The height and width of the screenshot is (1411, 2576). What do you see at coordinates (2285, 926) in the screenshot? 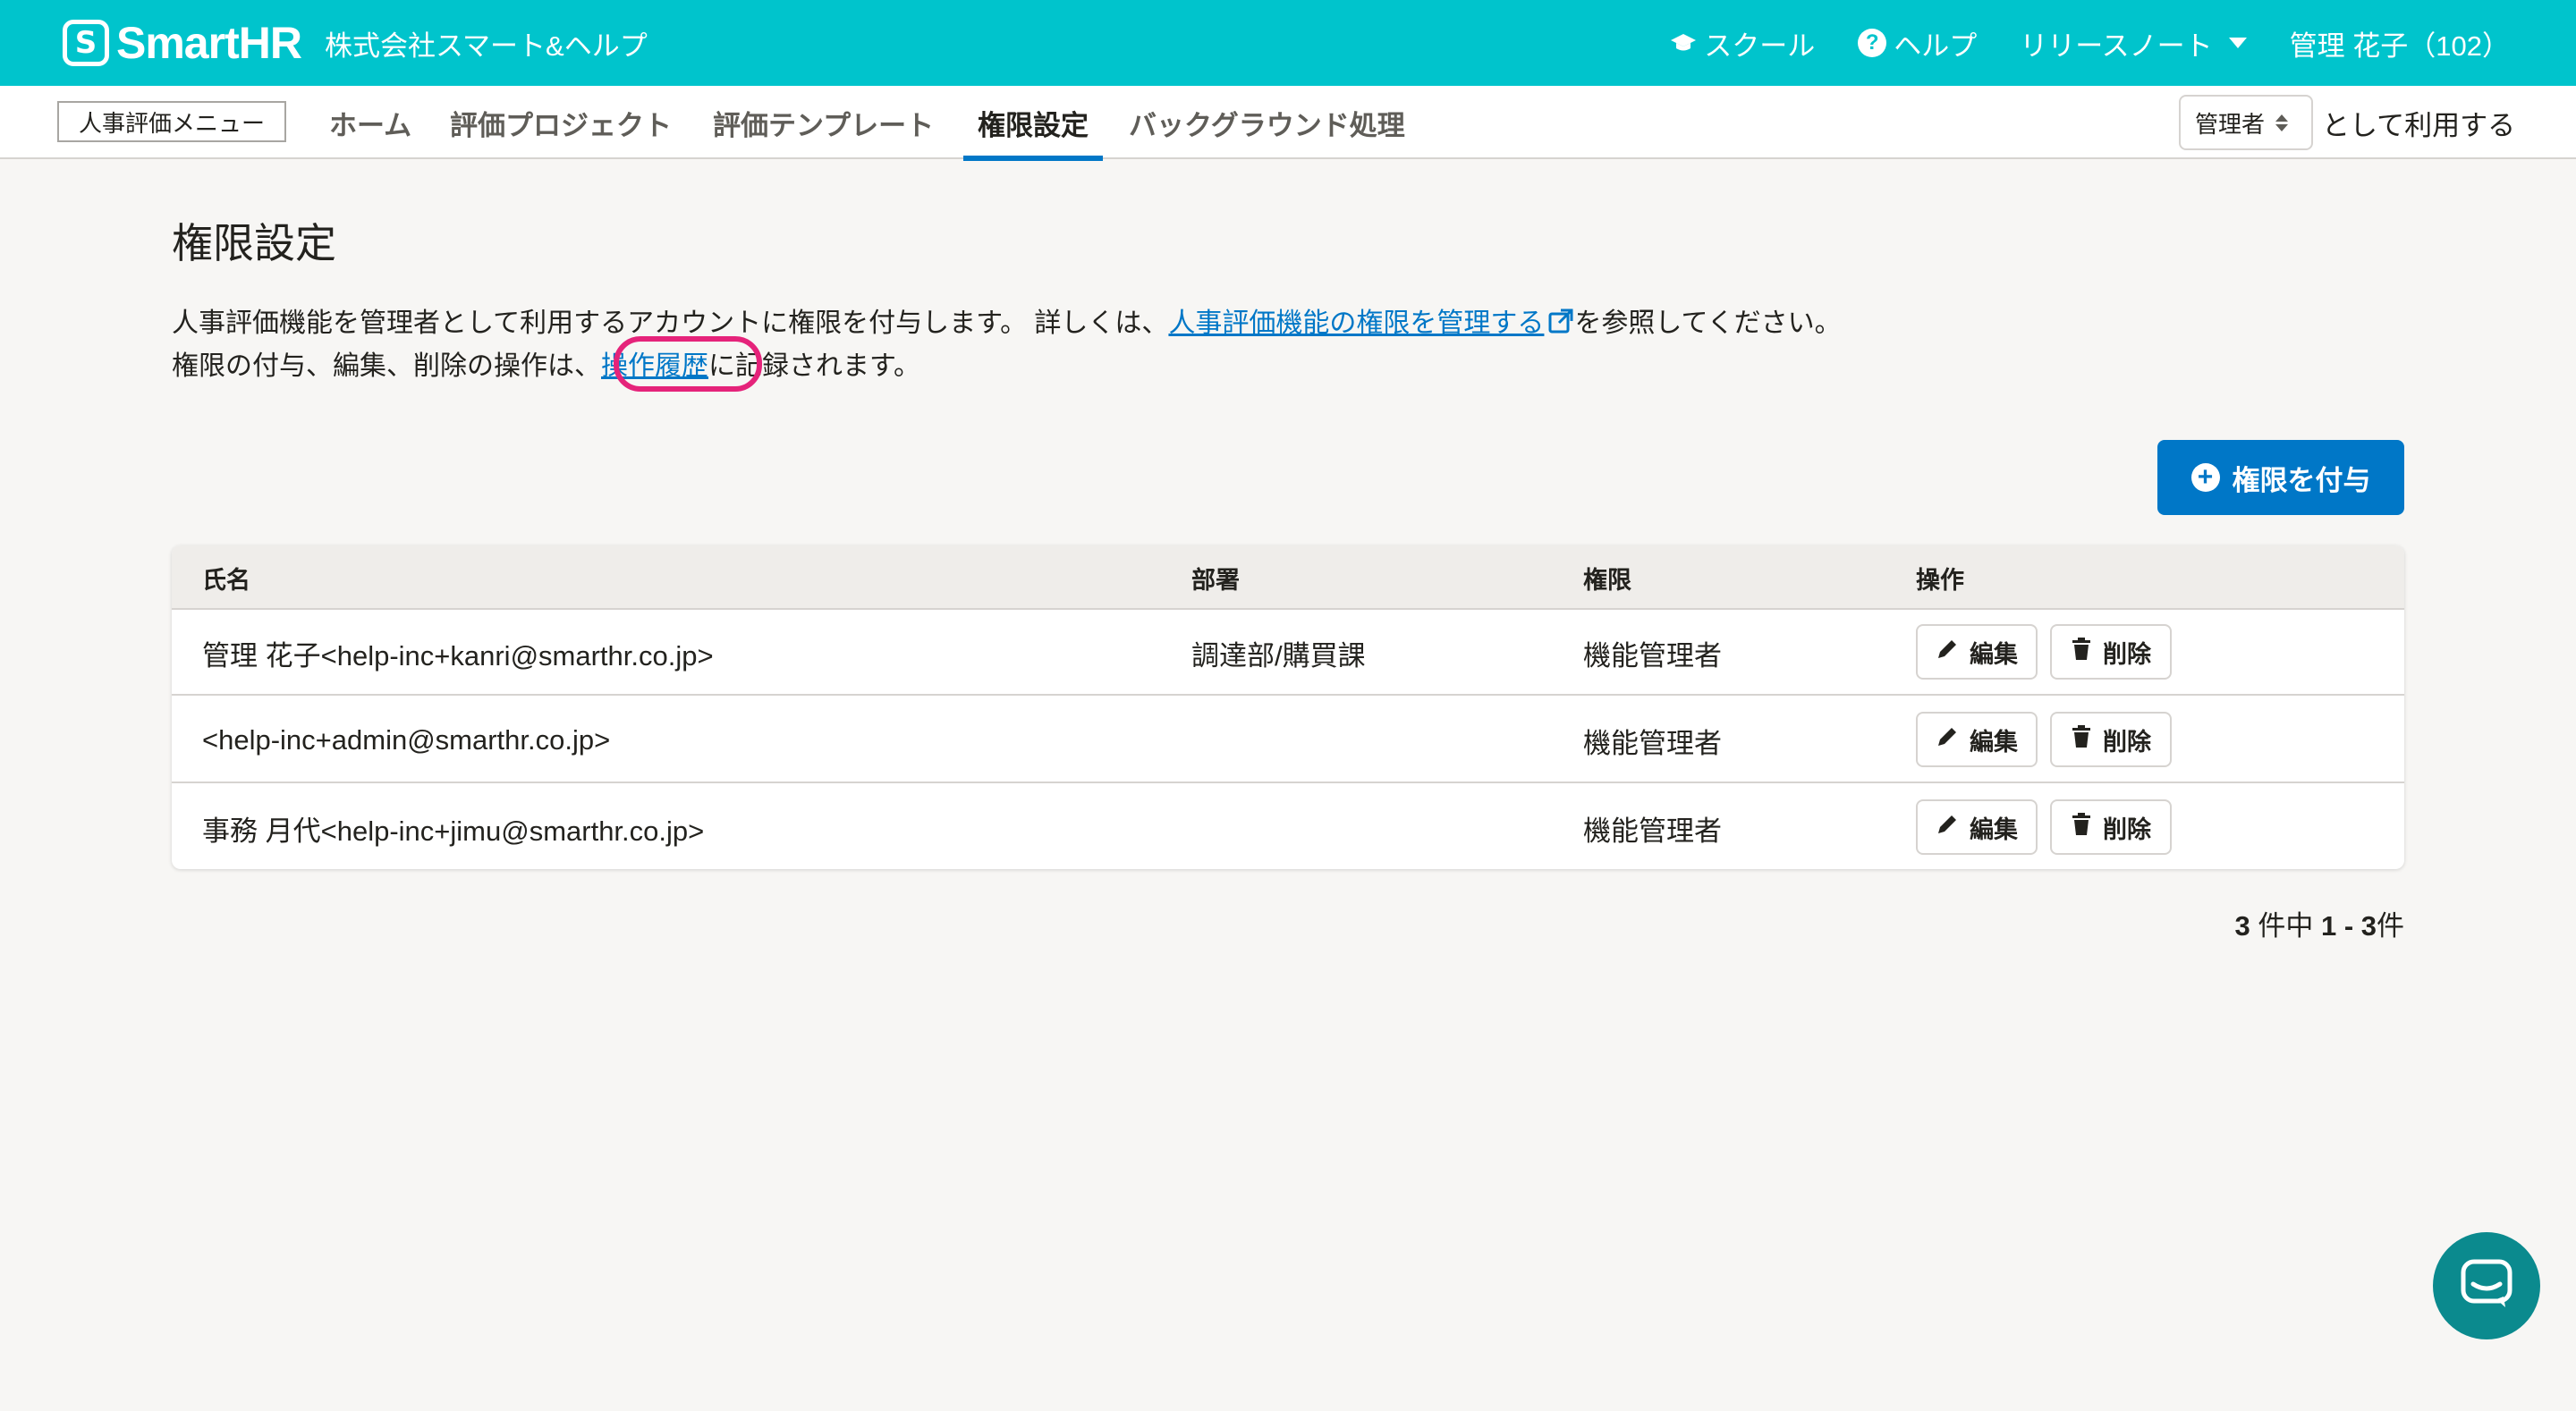
I see `pager-total-suffix: 件中` at bounding box center [2285, 926].